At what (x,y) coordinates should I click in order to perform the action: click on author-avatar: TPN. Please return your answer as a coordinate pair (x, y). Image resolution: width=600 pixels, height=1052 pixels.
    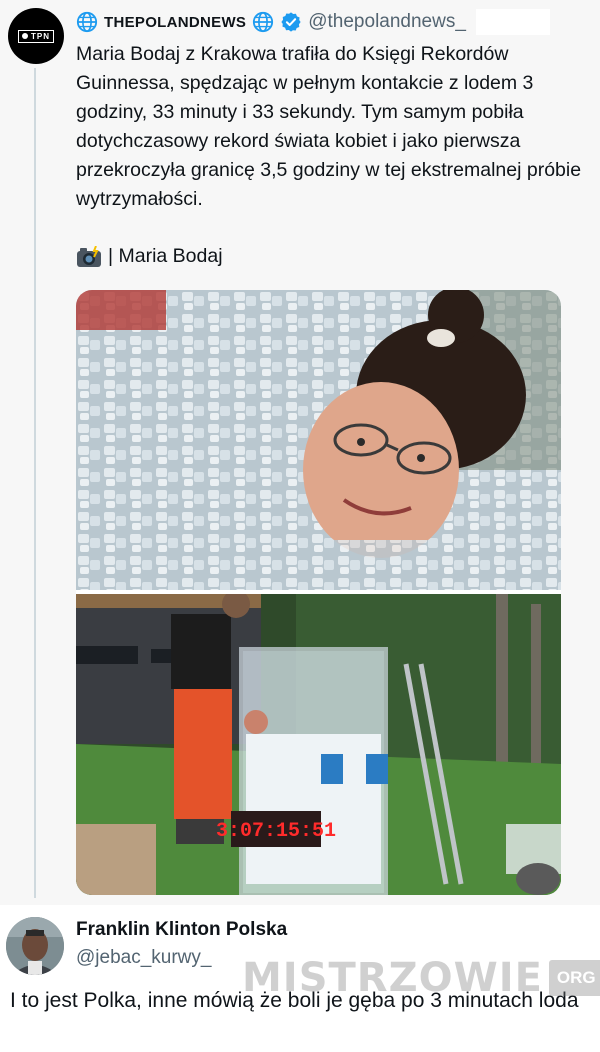
    Looking at the image, I should click on (36, 36).